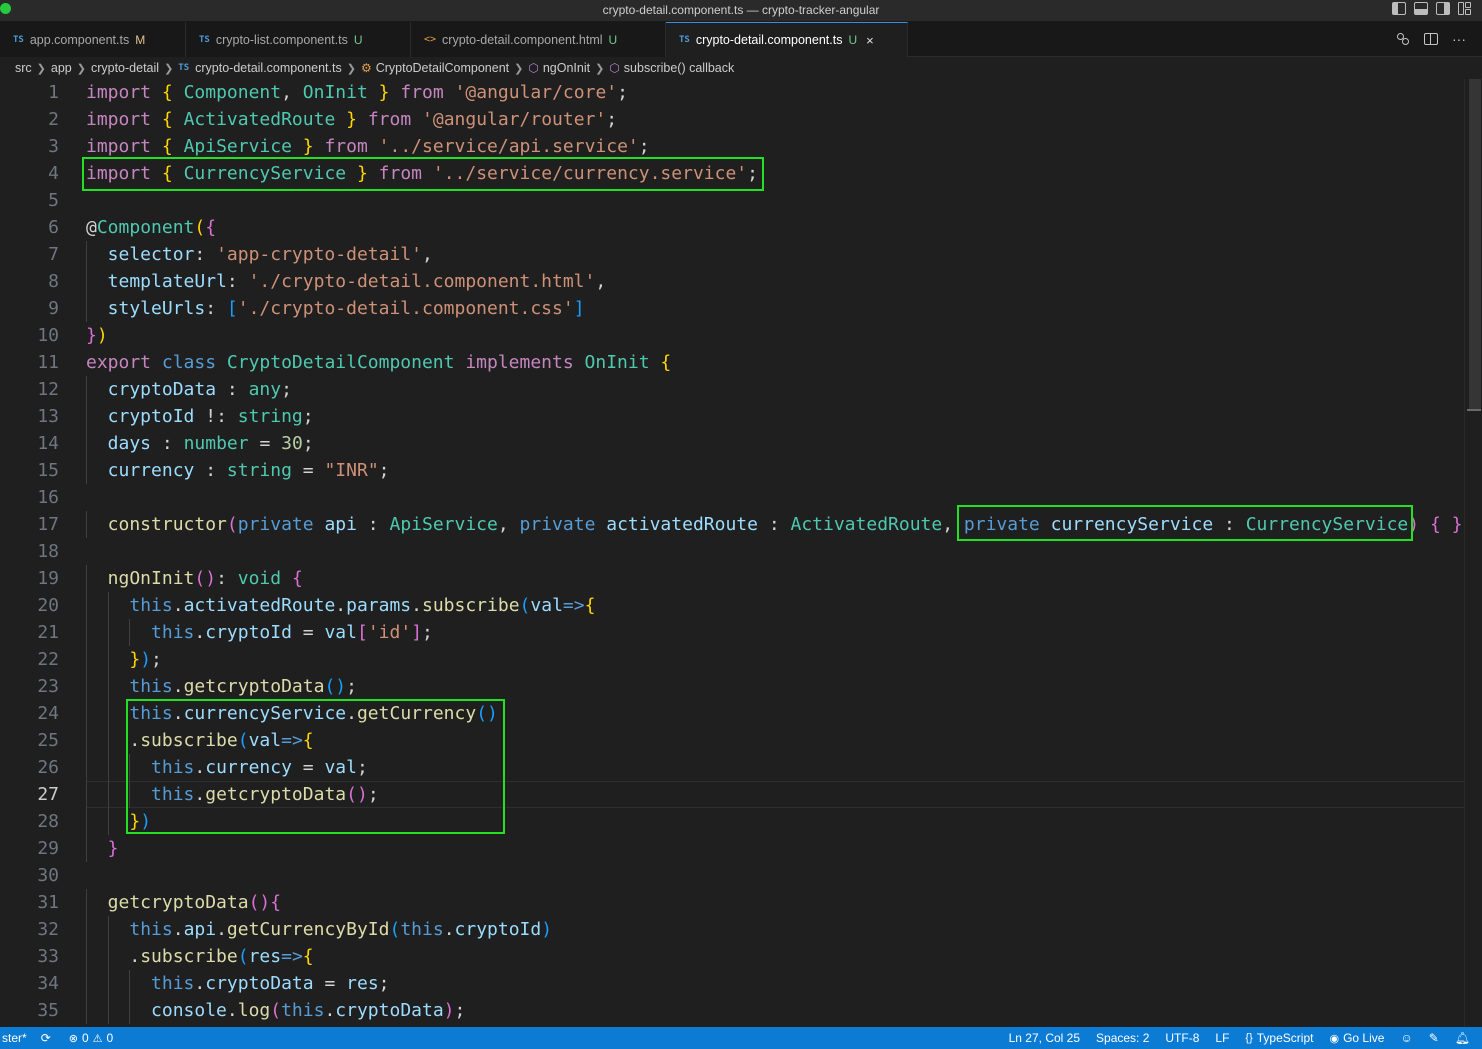 The width and height of the screenshot is (1482, 1049). What do you see at coordinates (48, 524) in the screenshot?
I see `line-number: 17` at bounding box center [48, 524].